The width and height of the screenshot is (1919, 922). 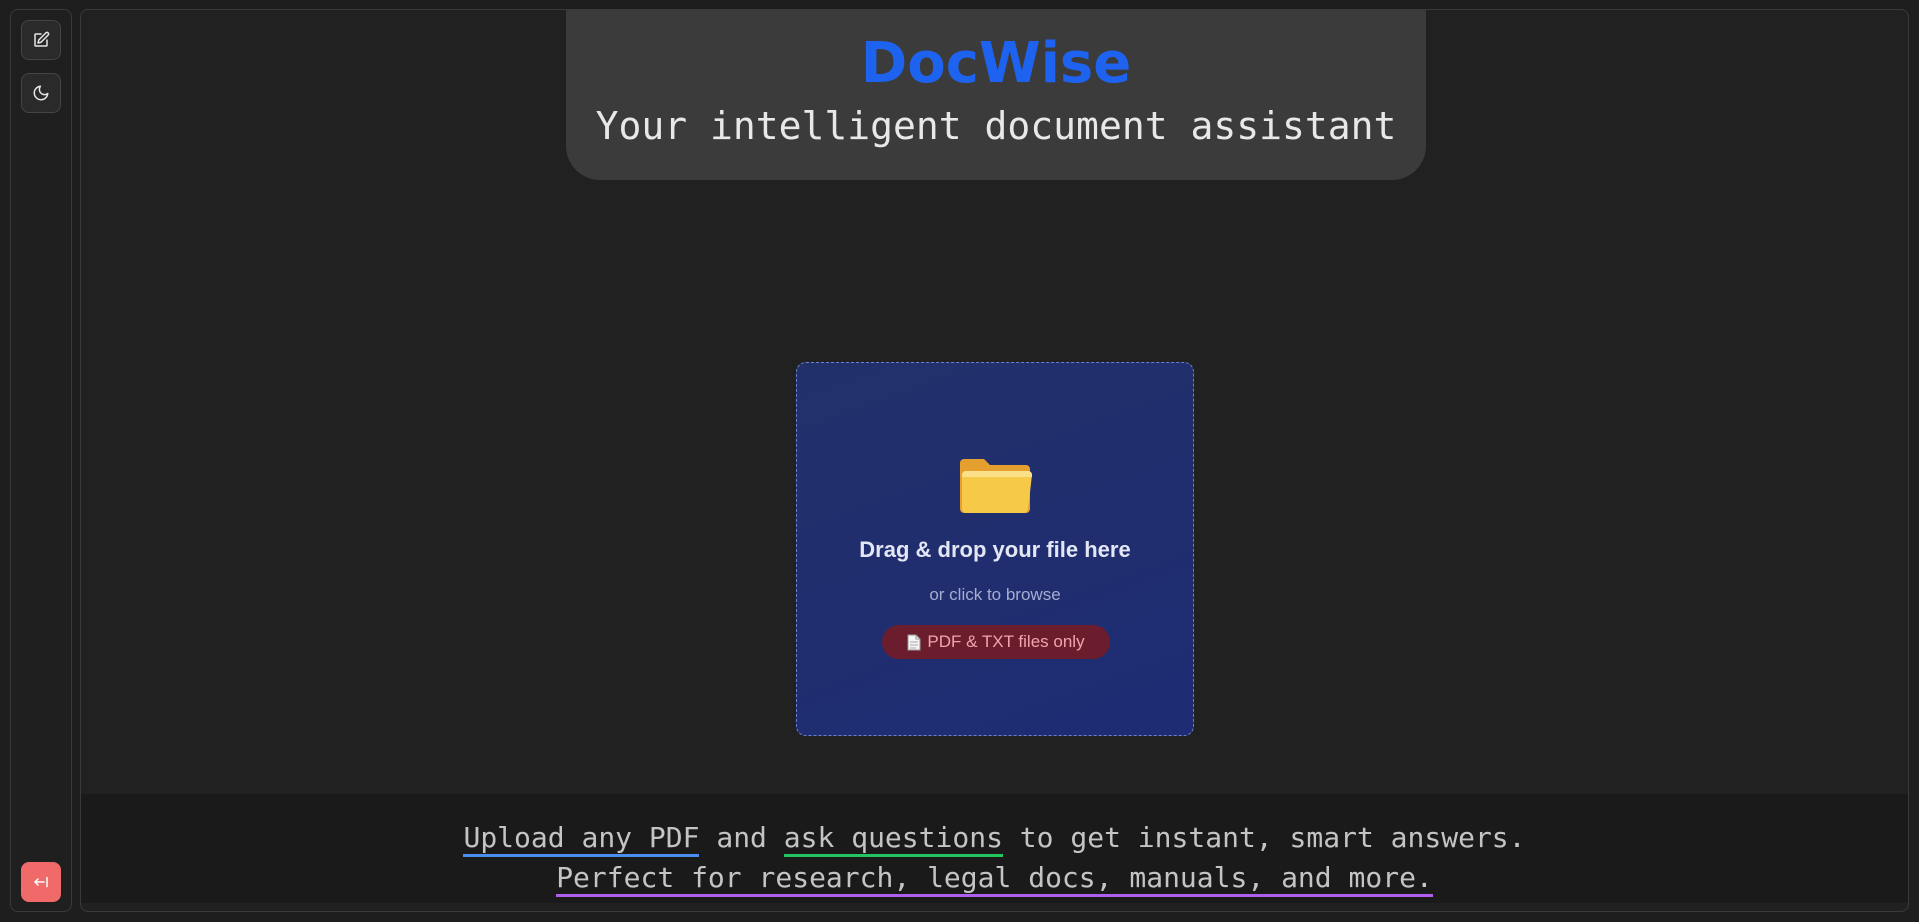 I want to click on edit-icon, so click(x=42, y=39).